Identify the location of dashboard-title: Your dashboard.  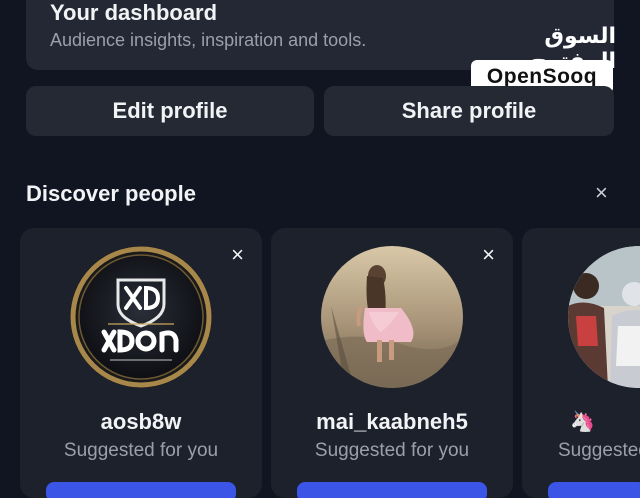
(134, 12).